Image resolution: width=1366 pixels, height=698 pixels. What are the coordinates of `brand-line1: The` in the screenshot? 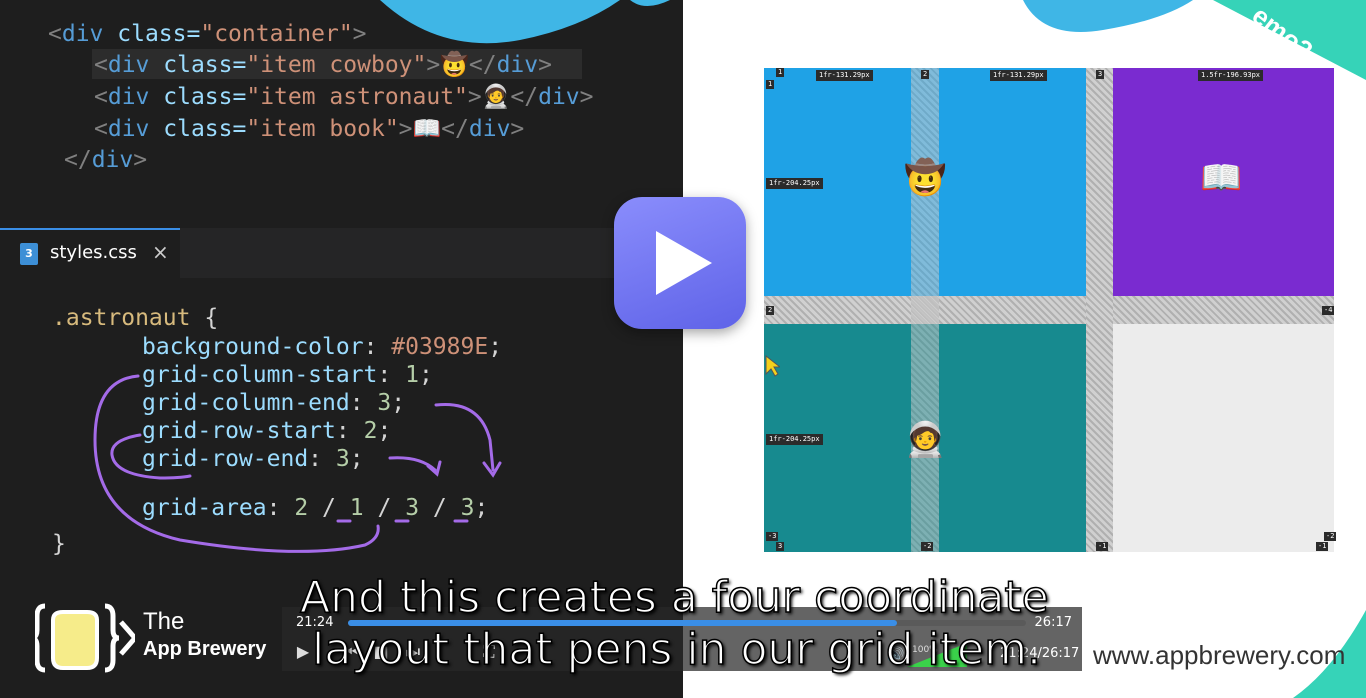 It's located at (164, 621).